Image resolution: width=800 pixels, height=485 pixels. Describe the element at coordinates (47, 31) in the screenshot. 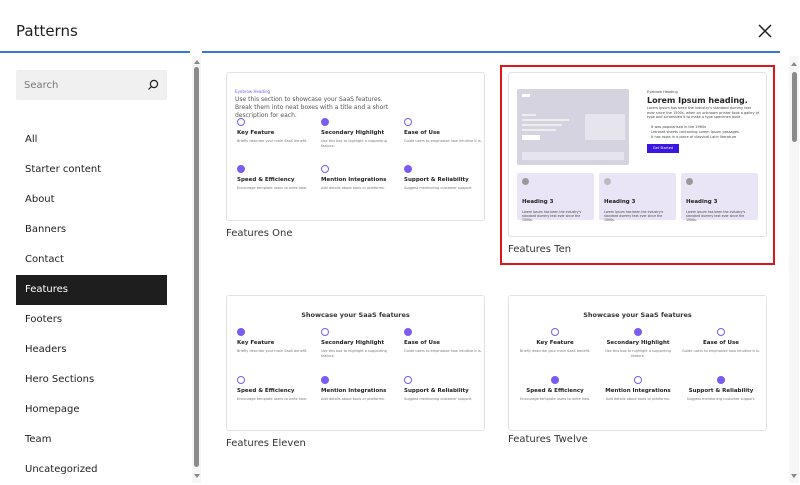

I see `page-title: Patterns` at that location.